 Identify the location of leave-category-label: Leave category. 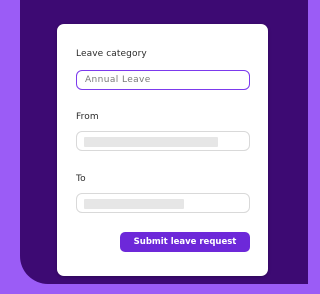
(111, 54).